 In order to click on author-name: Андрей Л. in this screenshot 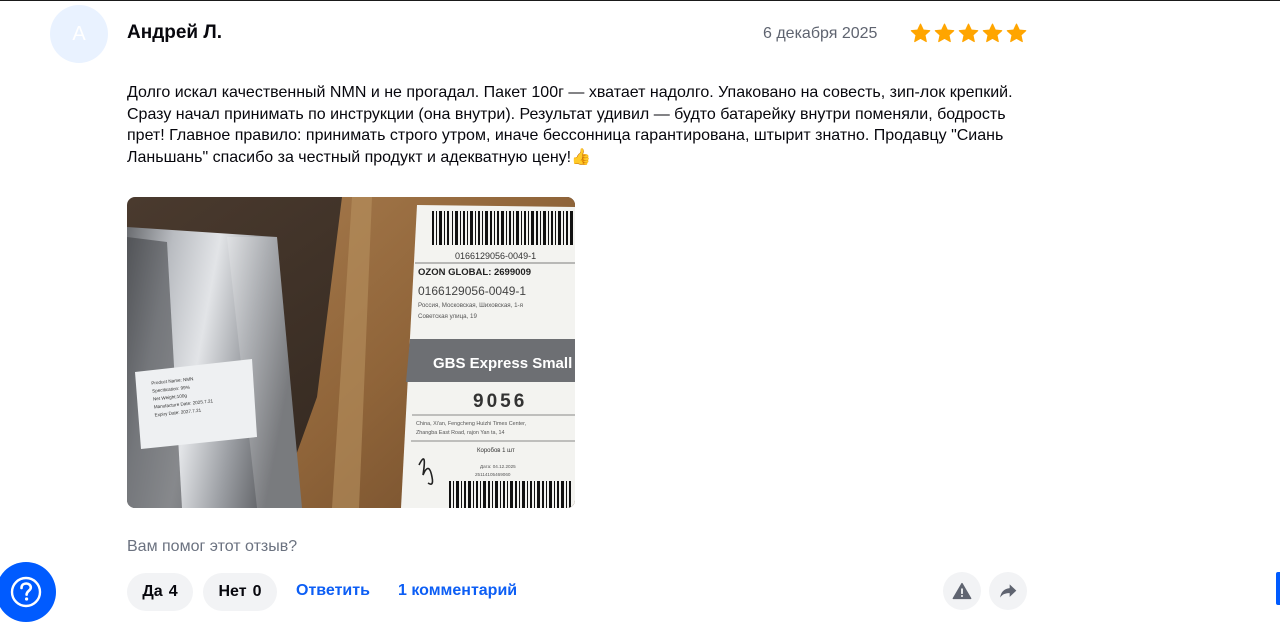, I will do `click(174, 32)`.